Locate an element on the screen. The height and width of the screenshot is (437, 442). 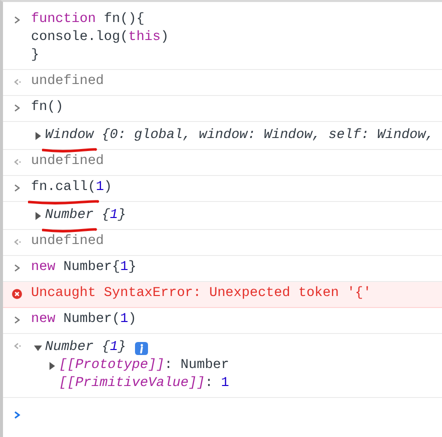
code-token: fn(){ is located at coordinates (123, 20).